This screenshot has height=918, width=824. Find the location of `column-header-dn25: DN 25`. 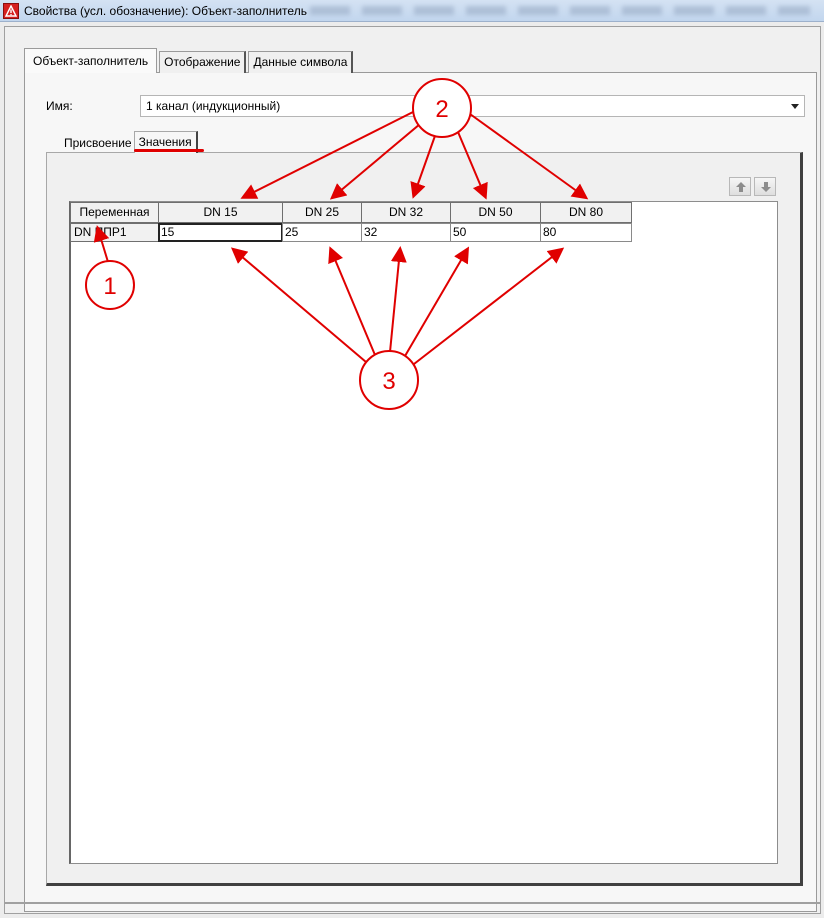

column-header-dn25: DN 25 is located at coordinates (322, 212).